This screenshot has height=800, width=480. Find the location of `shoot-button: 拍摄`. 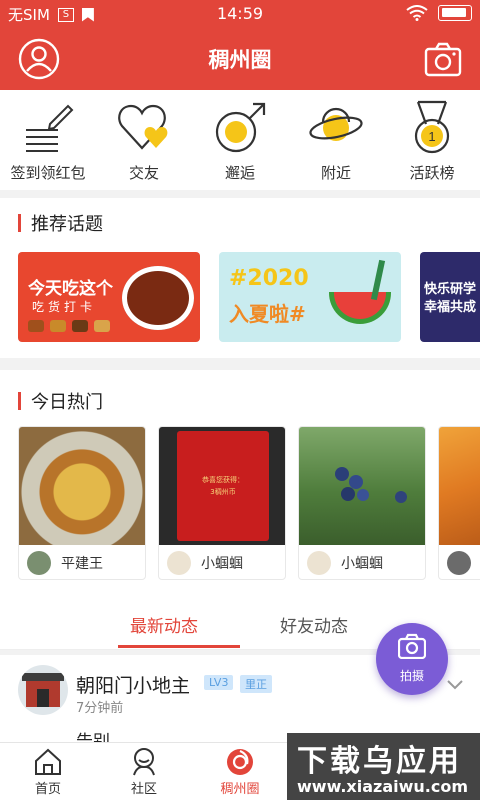

shoot-button: 拍摄 is located at coordinates (412, 659).